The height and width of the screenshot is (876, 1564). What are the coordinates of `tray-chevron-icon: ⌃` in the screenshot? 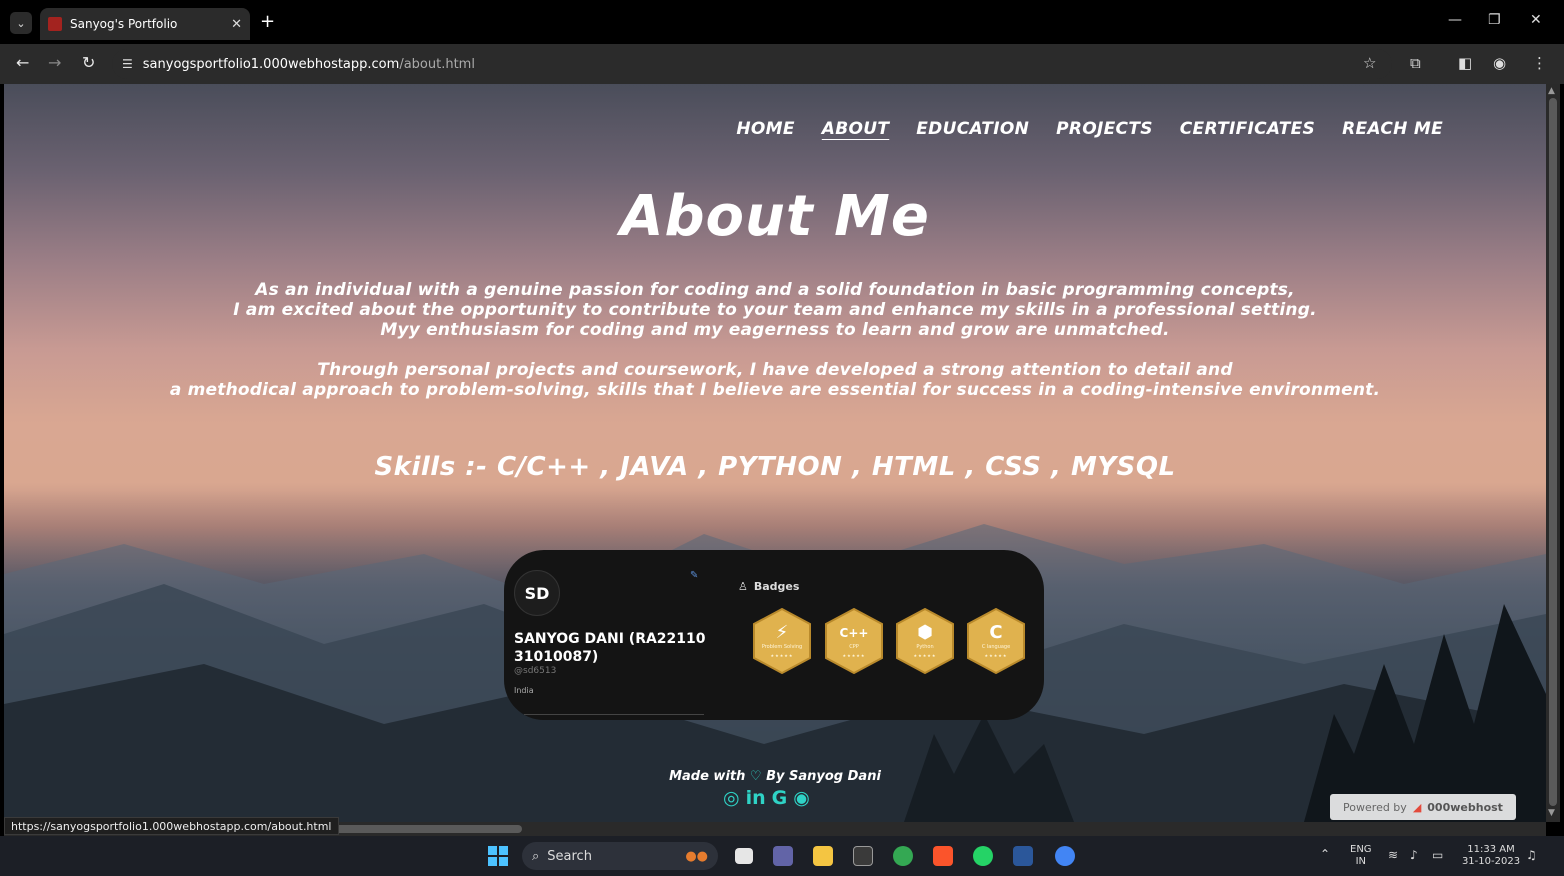 It's located at (1325, 854).